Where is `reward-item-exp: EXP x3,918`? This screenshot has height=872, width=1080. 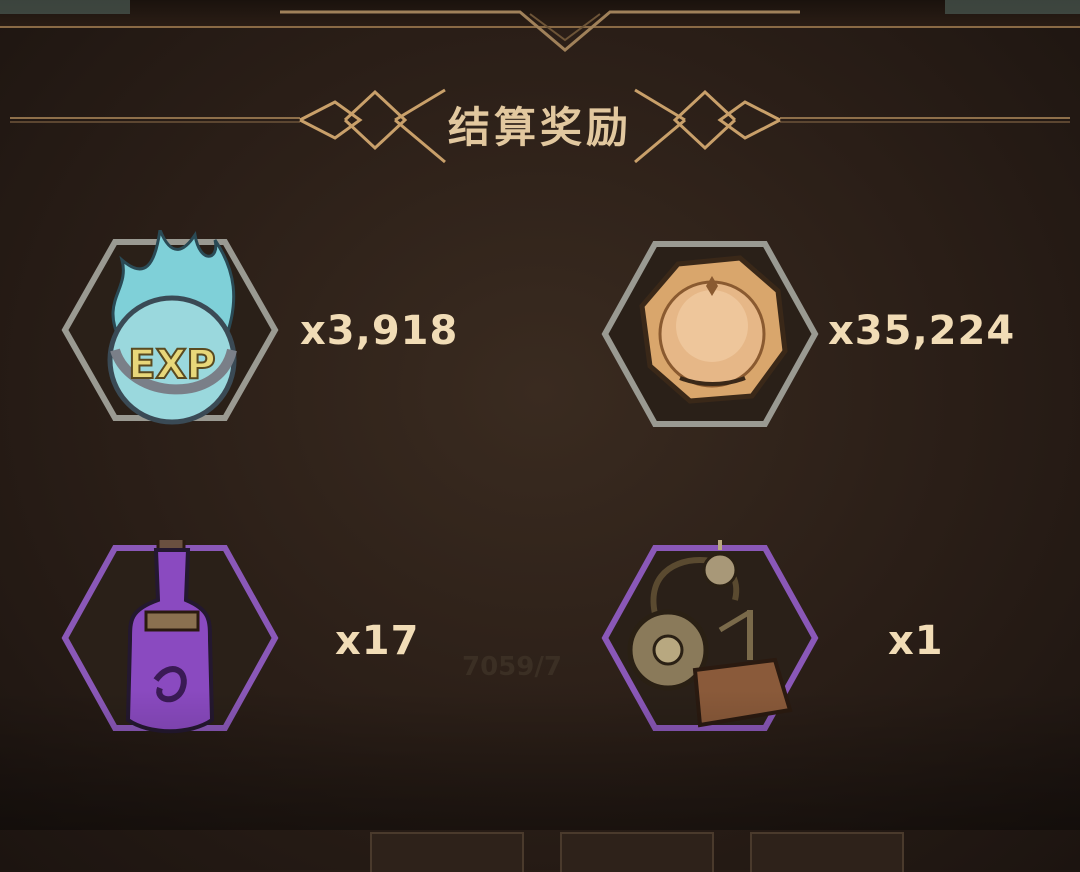
reward-item-exp: EXP x3,918 is located at coordinates (290, 330).